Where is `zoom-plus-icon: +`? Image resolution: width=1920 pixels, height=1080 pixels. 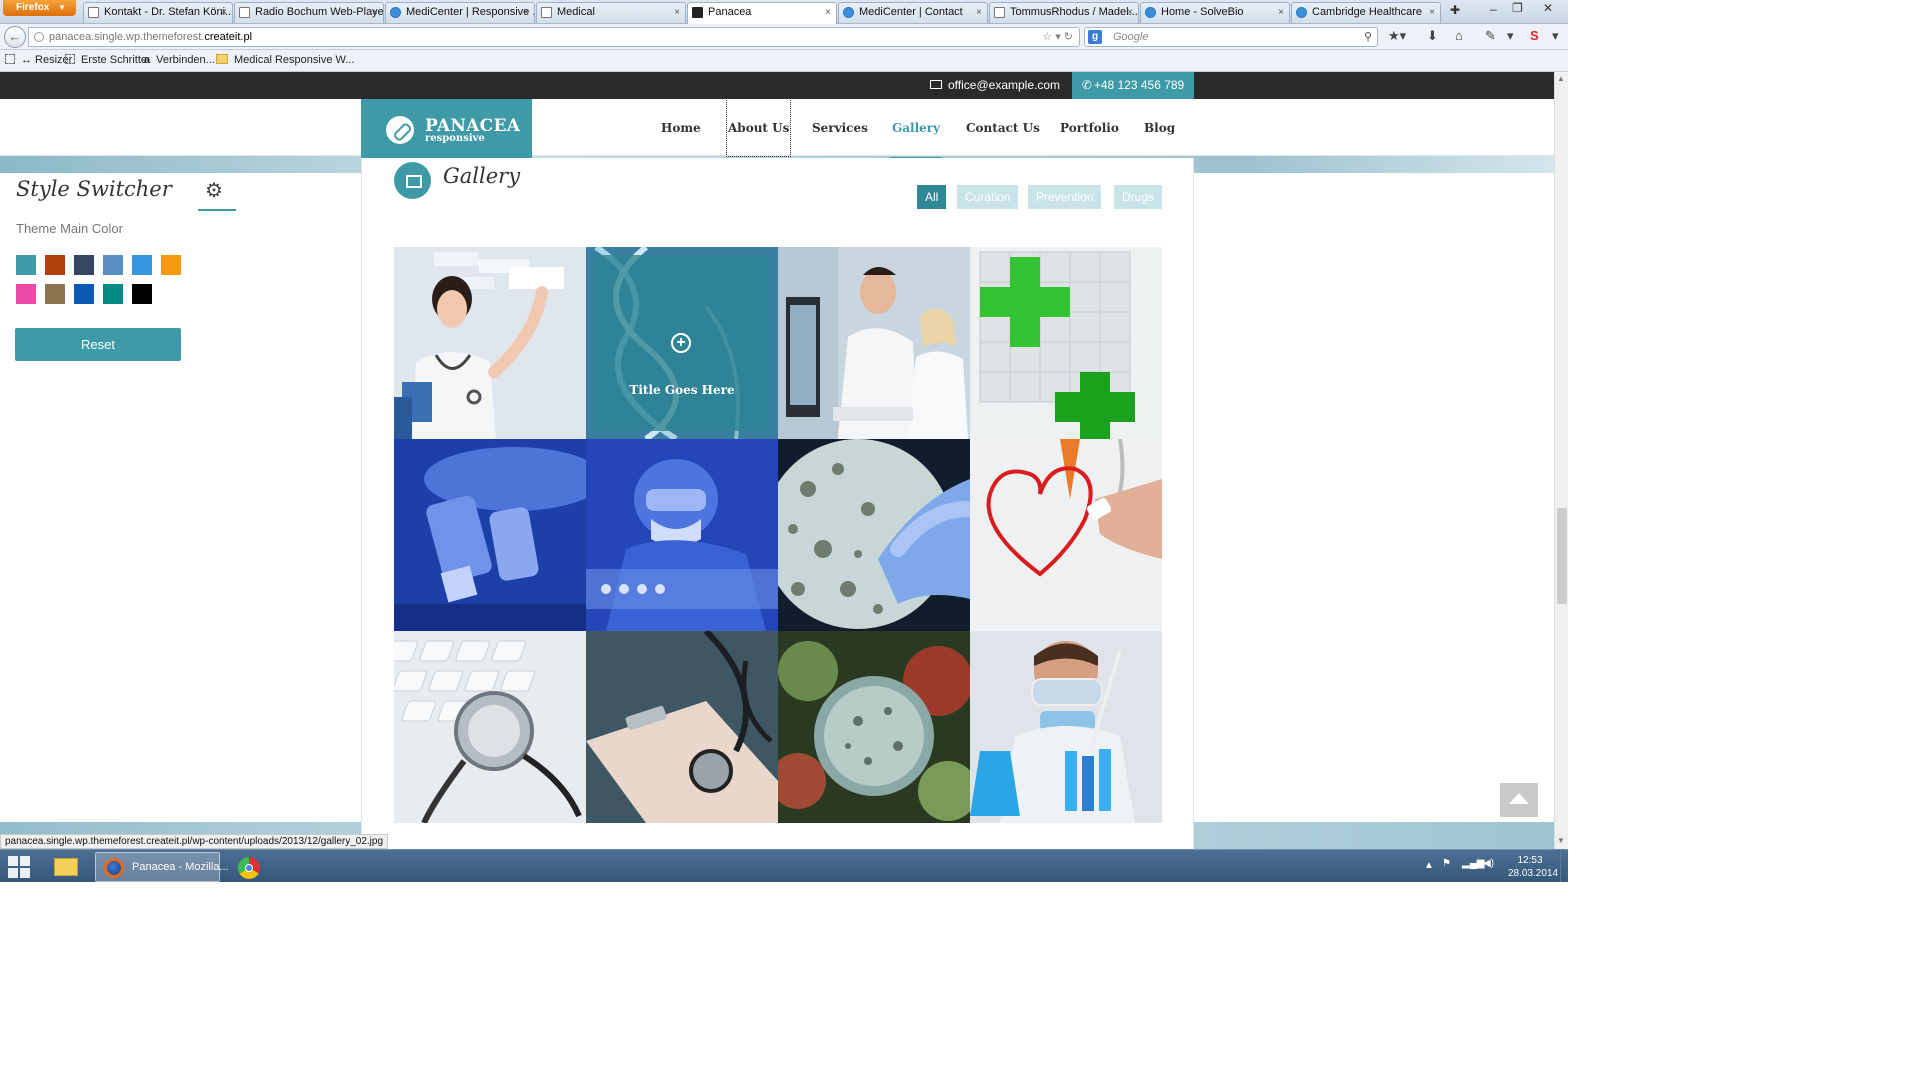
zoom-plus-icon: + is located at coordinates (681, 343).